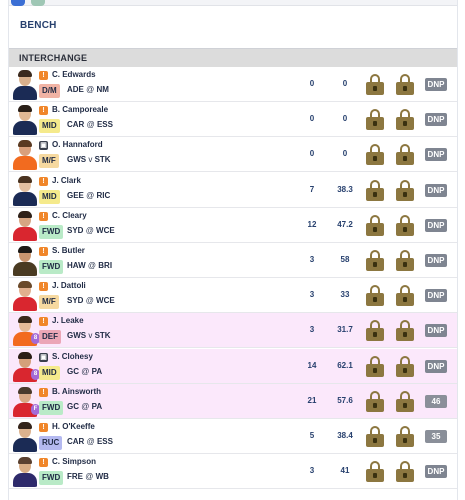 The height and width of the screenshot is (500, 465). Describe the element at coordinates (75, 477) in the screenshot. I see `team-code: FRE` at that location.